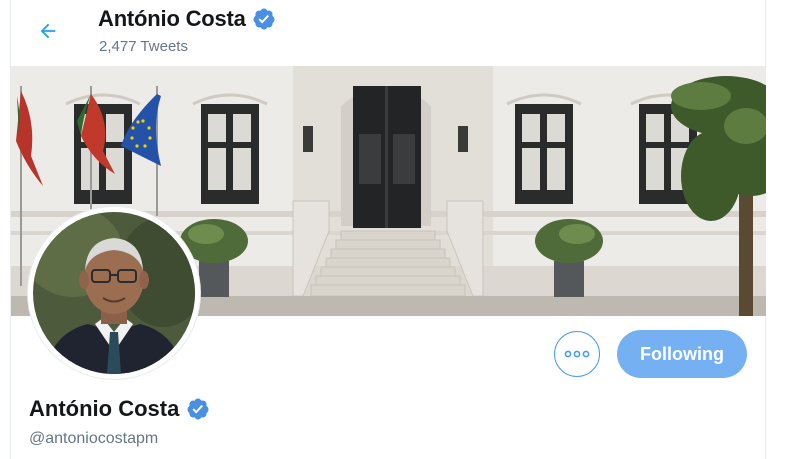 The height and width of the screenshot is (459, 800). I want to click on profile-header-bar: António Costa 2,477 Tweets, so click(388, 32).